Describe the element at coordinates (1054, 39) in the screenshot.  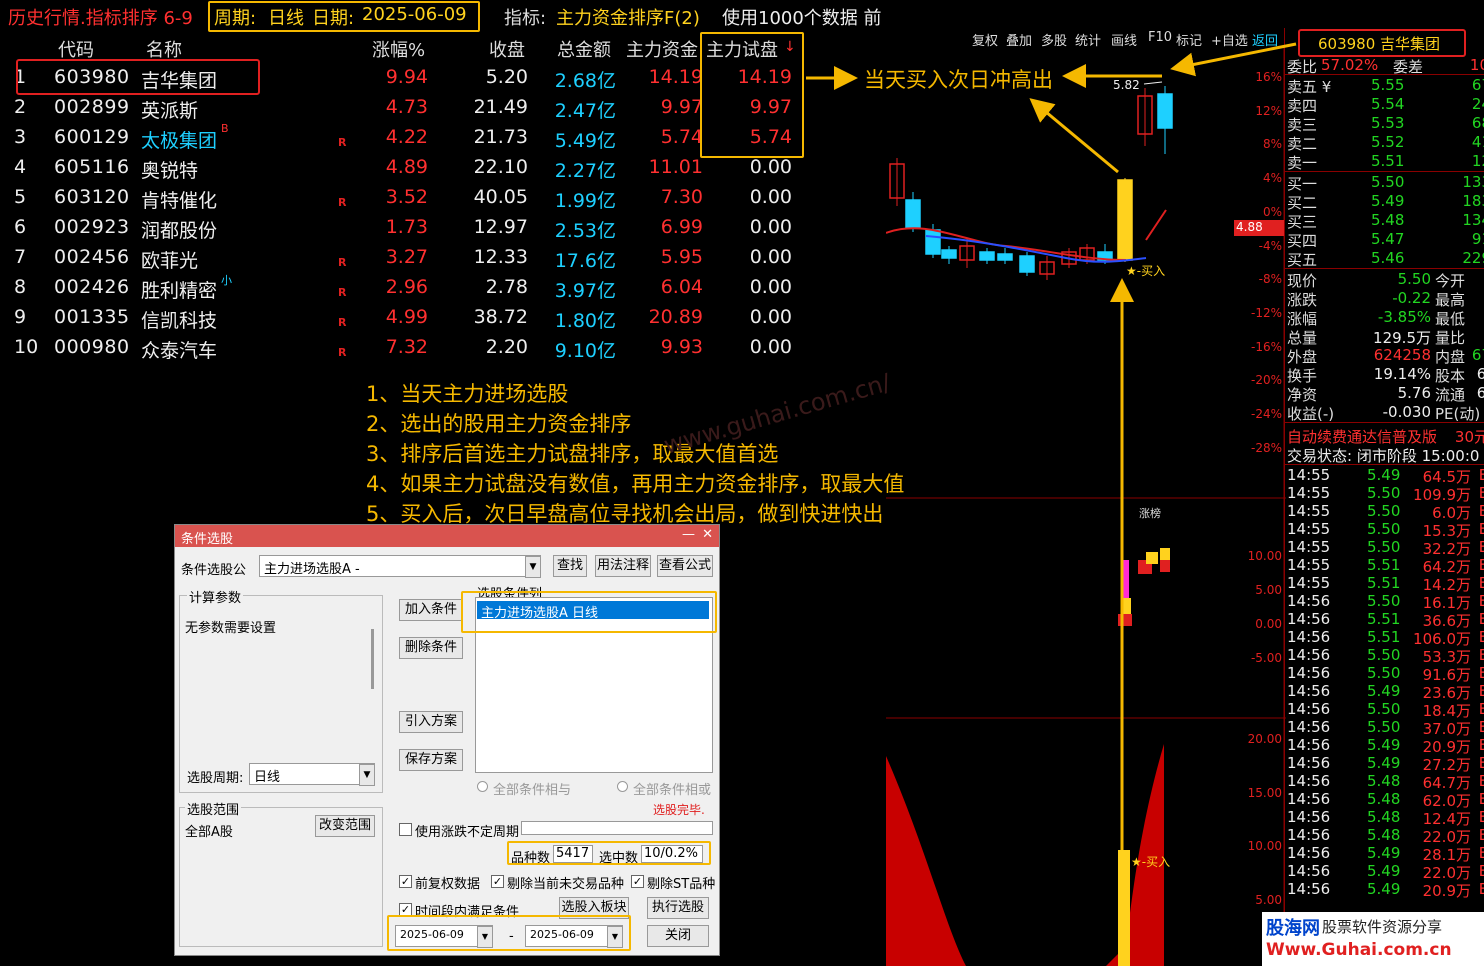
I see `toolbar-duogu: 多股` at that location.